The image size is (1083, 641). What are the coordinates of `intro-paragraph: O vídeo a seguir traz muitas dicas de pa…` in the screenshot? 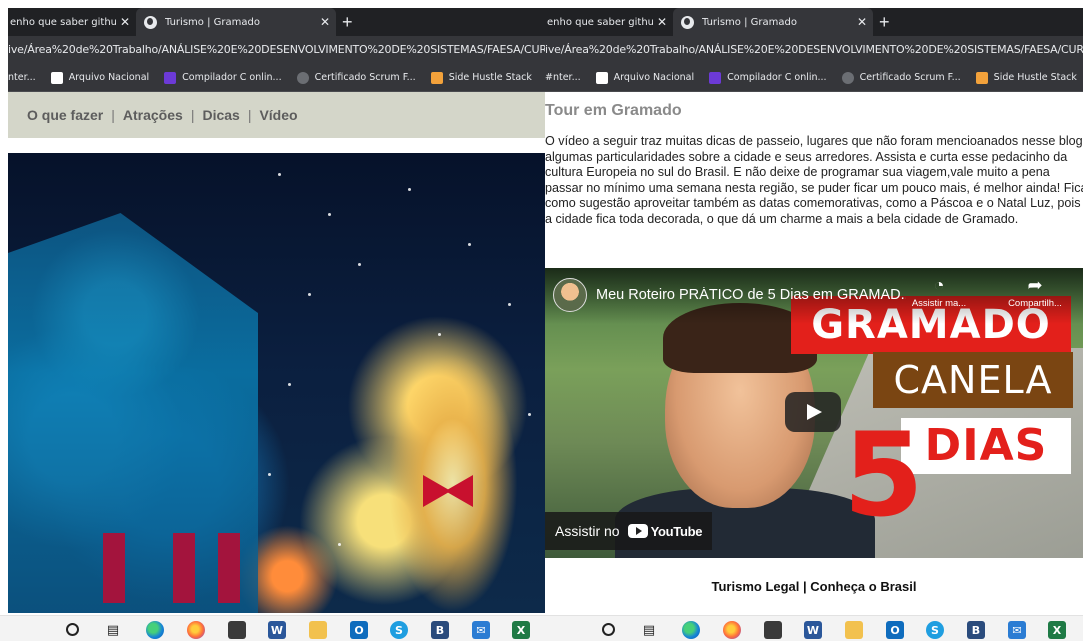 It's located at (814, 180).